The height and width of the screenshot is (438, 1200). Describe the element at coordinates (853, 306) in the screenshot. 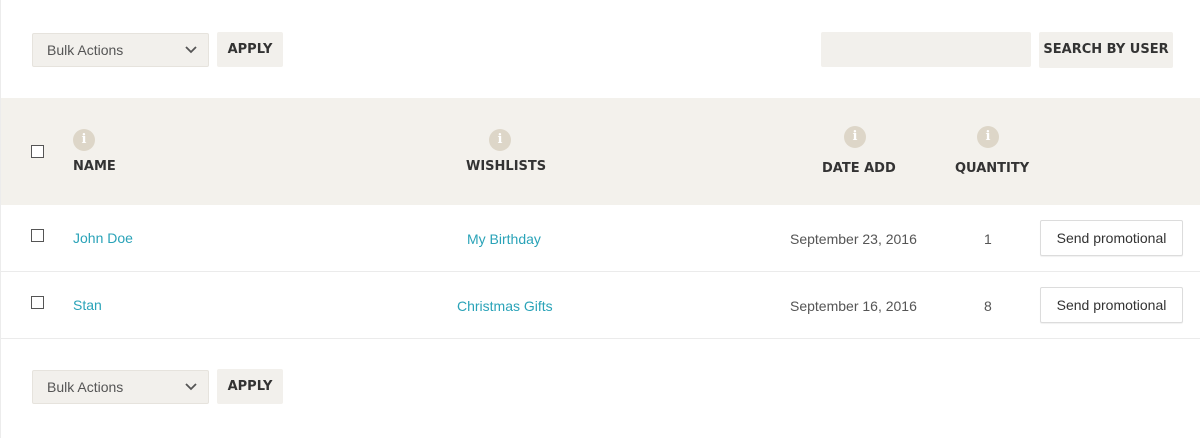

I see `date-added: September 16, 2016` at that location.